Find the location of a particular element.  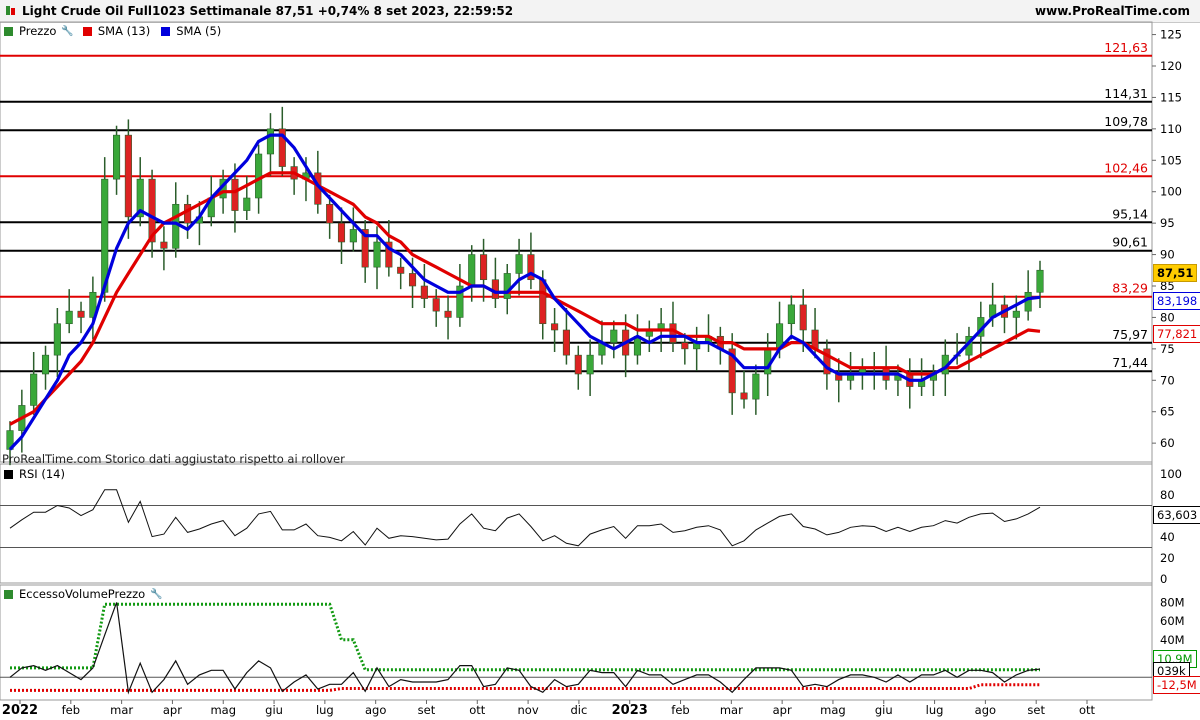

price-tick-label: 70 is located at coordinates (1167, 380).